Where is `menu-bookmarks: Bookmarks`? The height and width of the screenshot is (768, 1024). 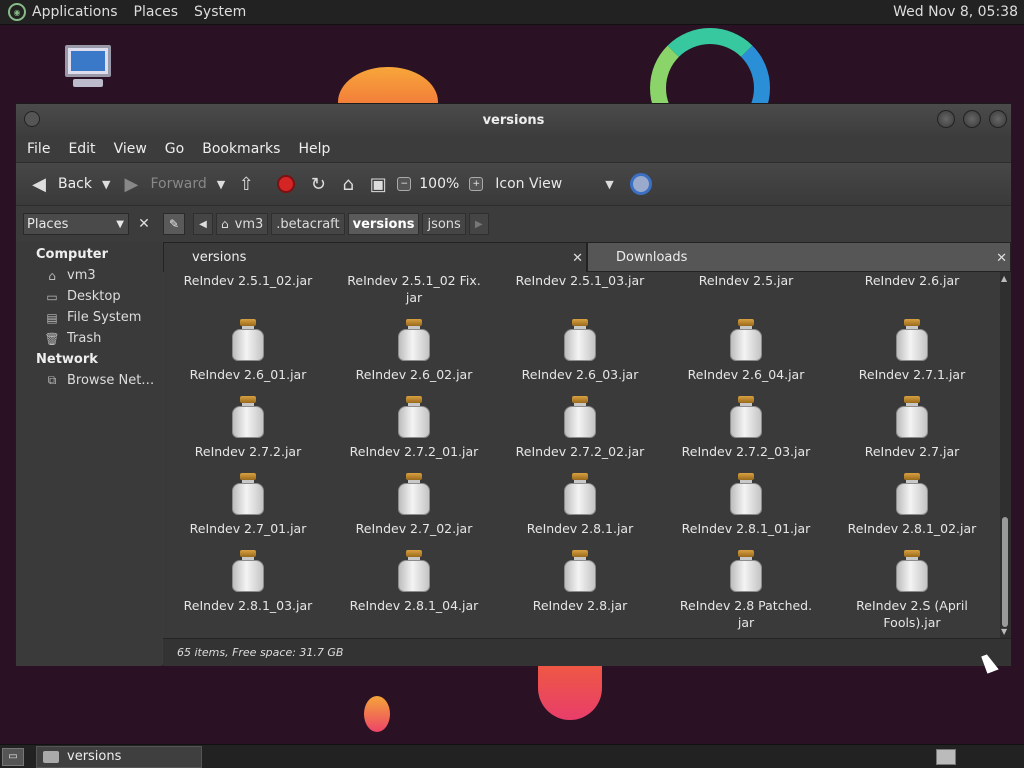
menu-bookmarks: Bookmarks is located at coordinates (241, 149).